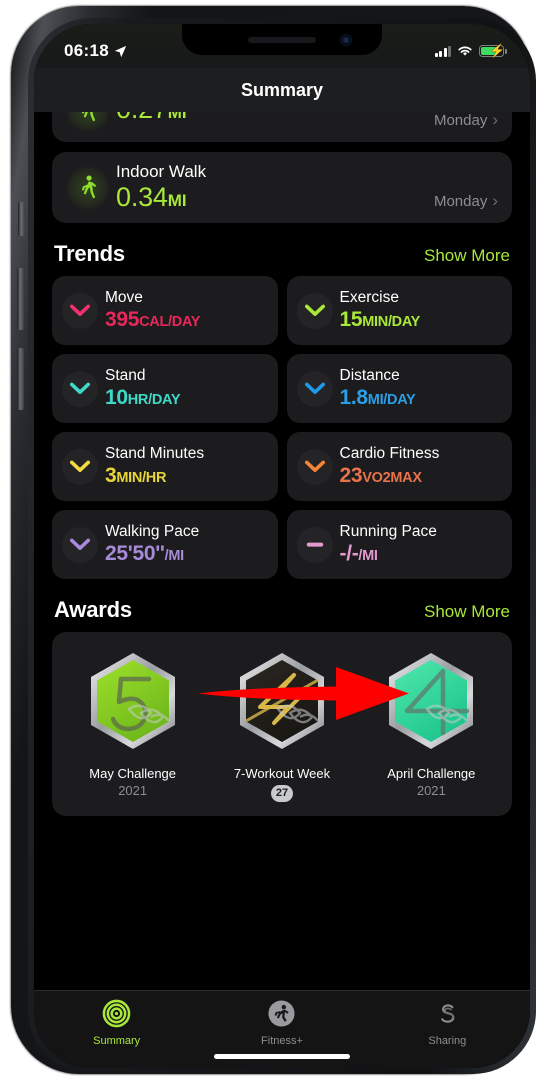 This screenshot has width=542, height=1080. I want to click on workout-card: Indoor Walk 0.34MI Monday ›, so click(282, 188).